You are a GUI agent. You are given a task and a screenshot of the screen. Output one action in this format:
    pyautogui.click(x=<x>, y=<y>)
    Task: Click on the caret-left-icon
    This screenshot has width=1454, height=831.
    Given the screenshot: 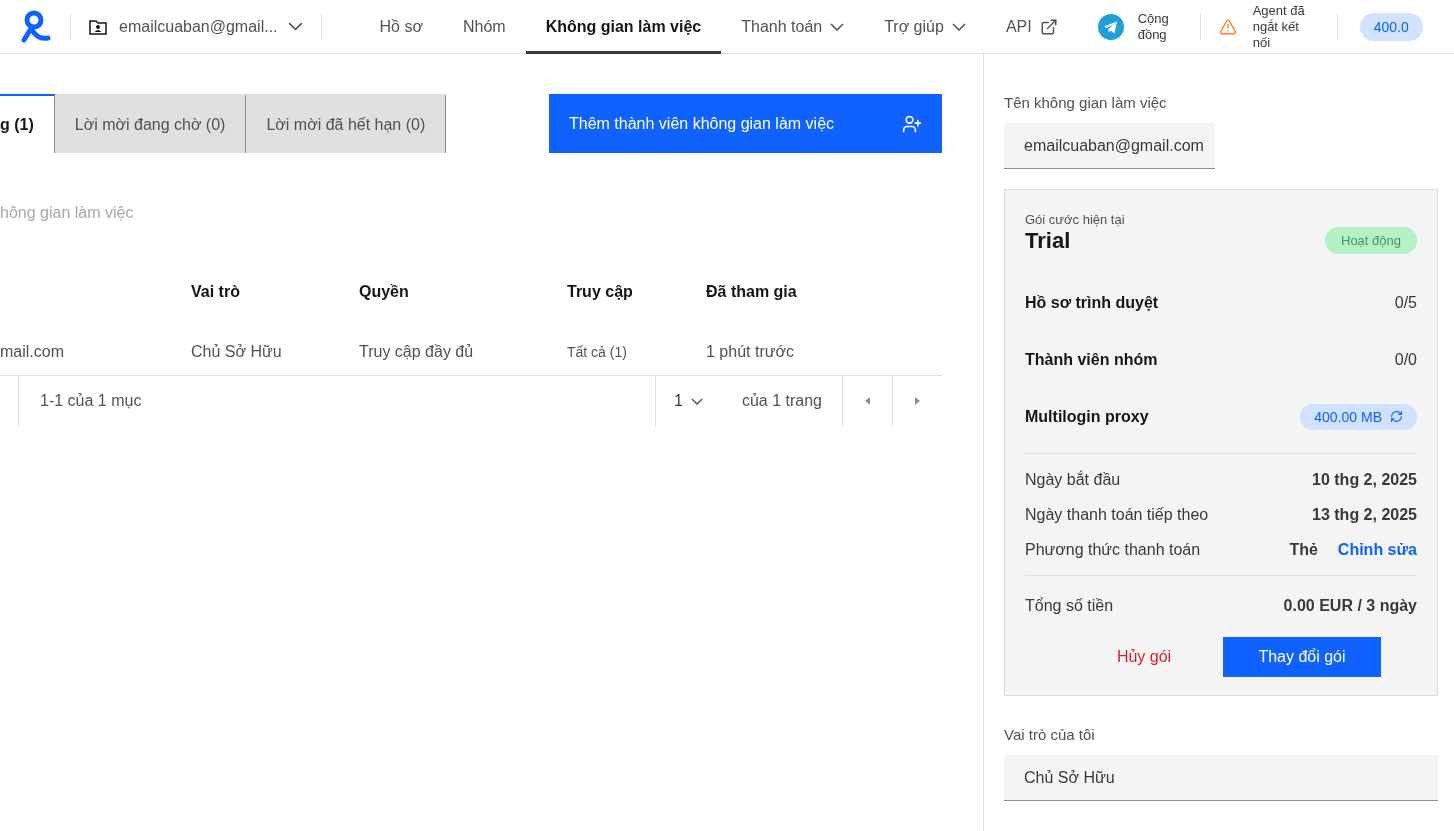 What is the action you would take?
    pyautogui.click(x=867, y=401)
    